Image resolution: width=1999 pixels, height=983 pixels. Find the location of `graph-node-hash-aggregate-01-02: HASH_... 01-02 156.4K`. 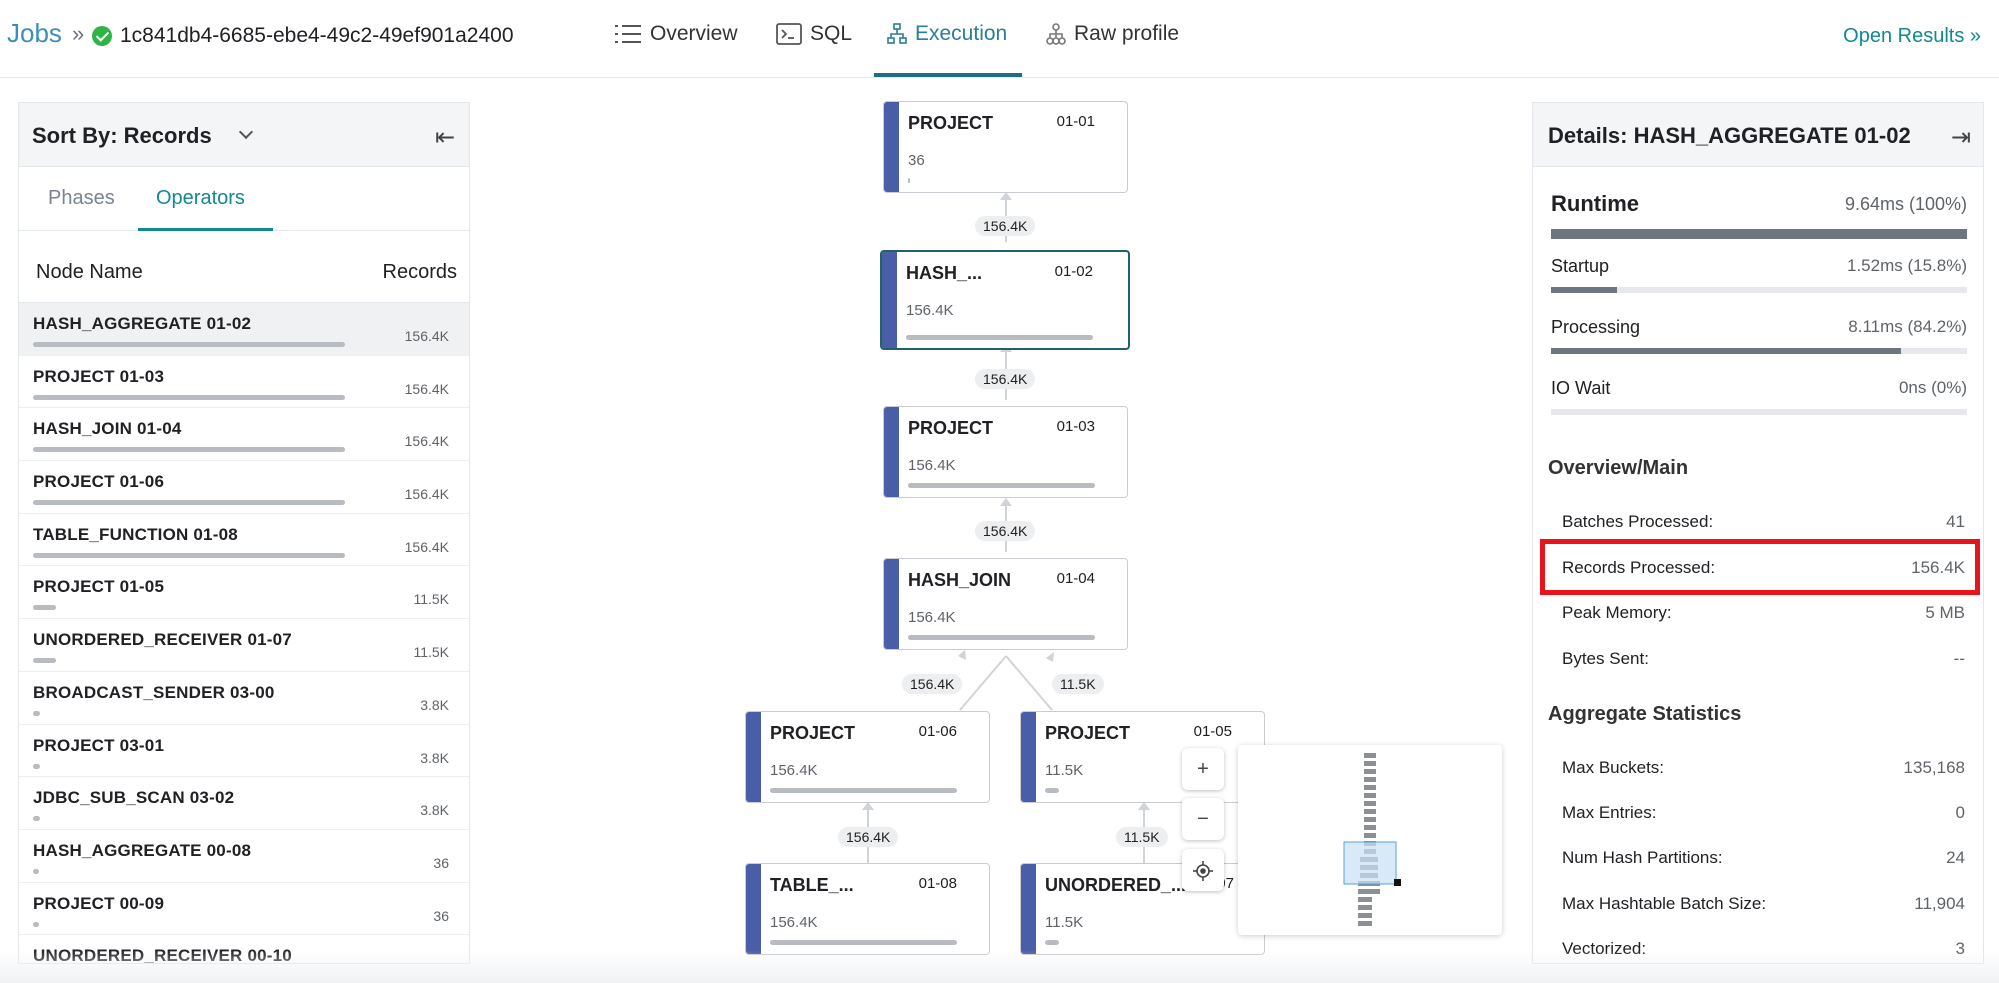

graph-node-hash-aggregate-01-02: HASH_... 01-02 156.4K is located at coordinates (1005, 300).